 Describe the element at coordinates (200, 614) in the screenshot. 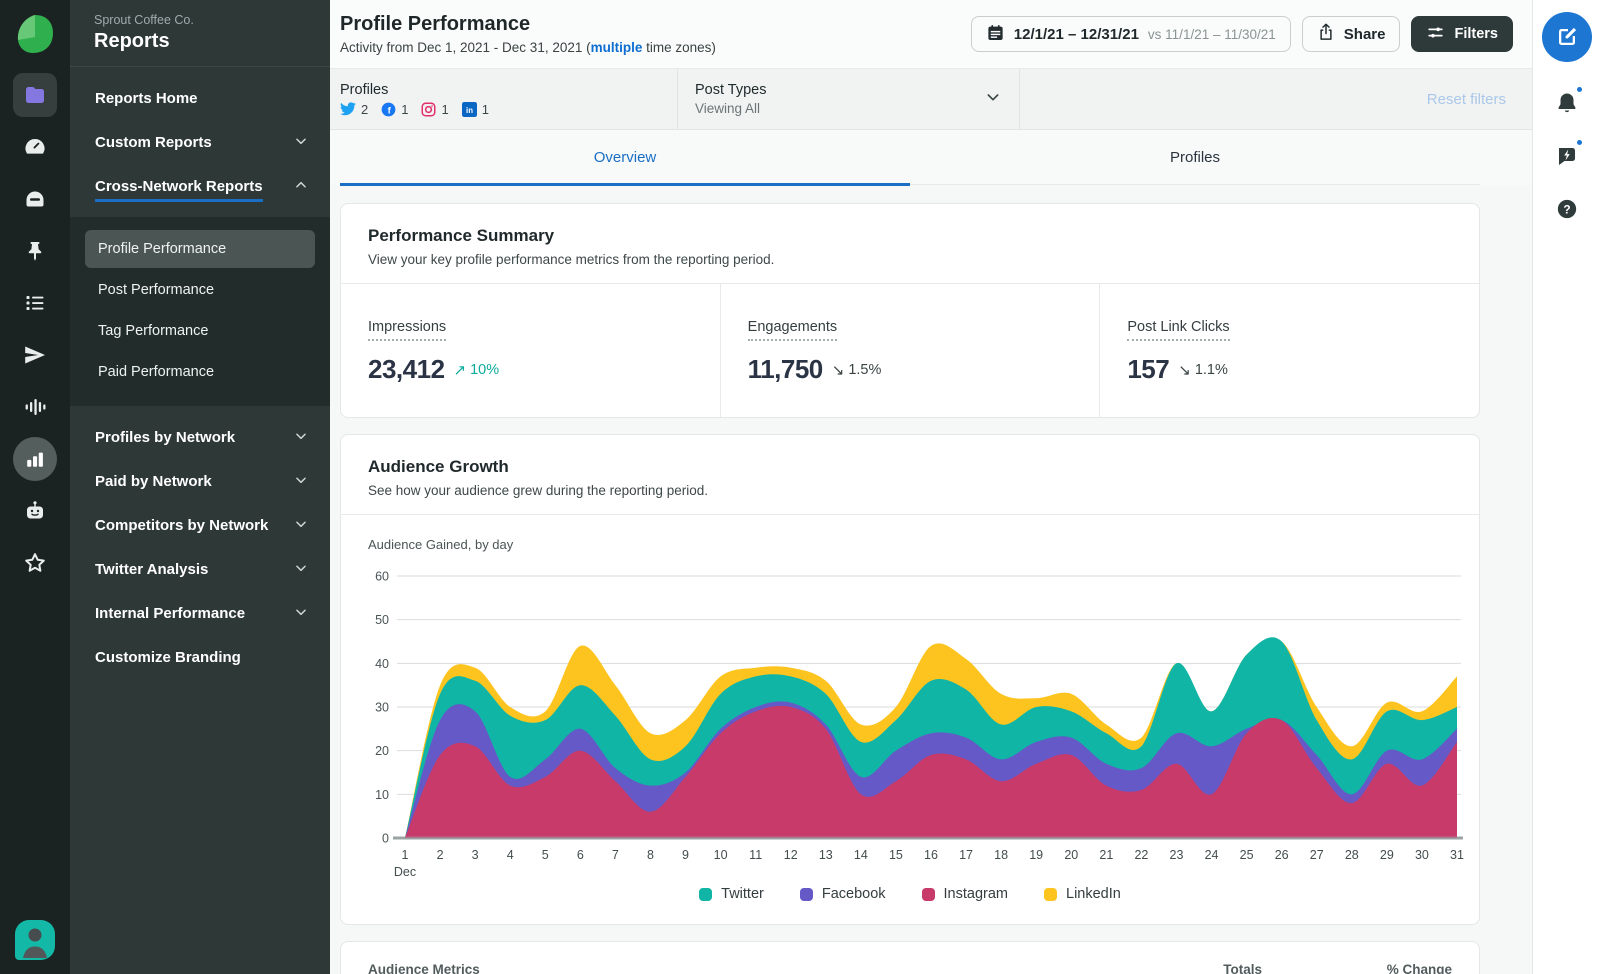

I see `sidebar-item-internal-performance: Internal Performance` at that location.